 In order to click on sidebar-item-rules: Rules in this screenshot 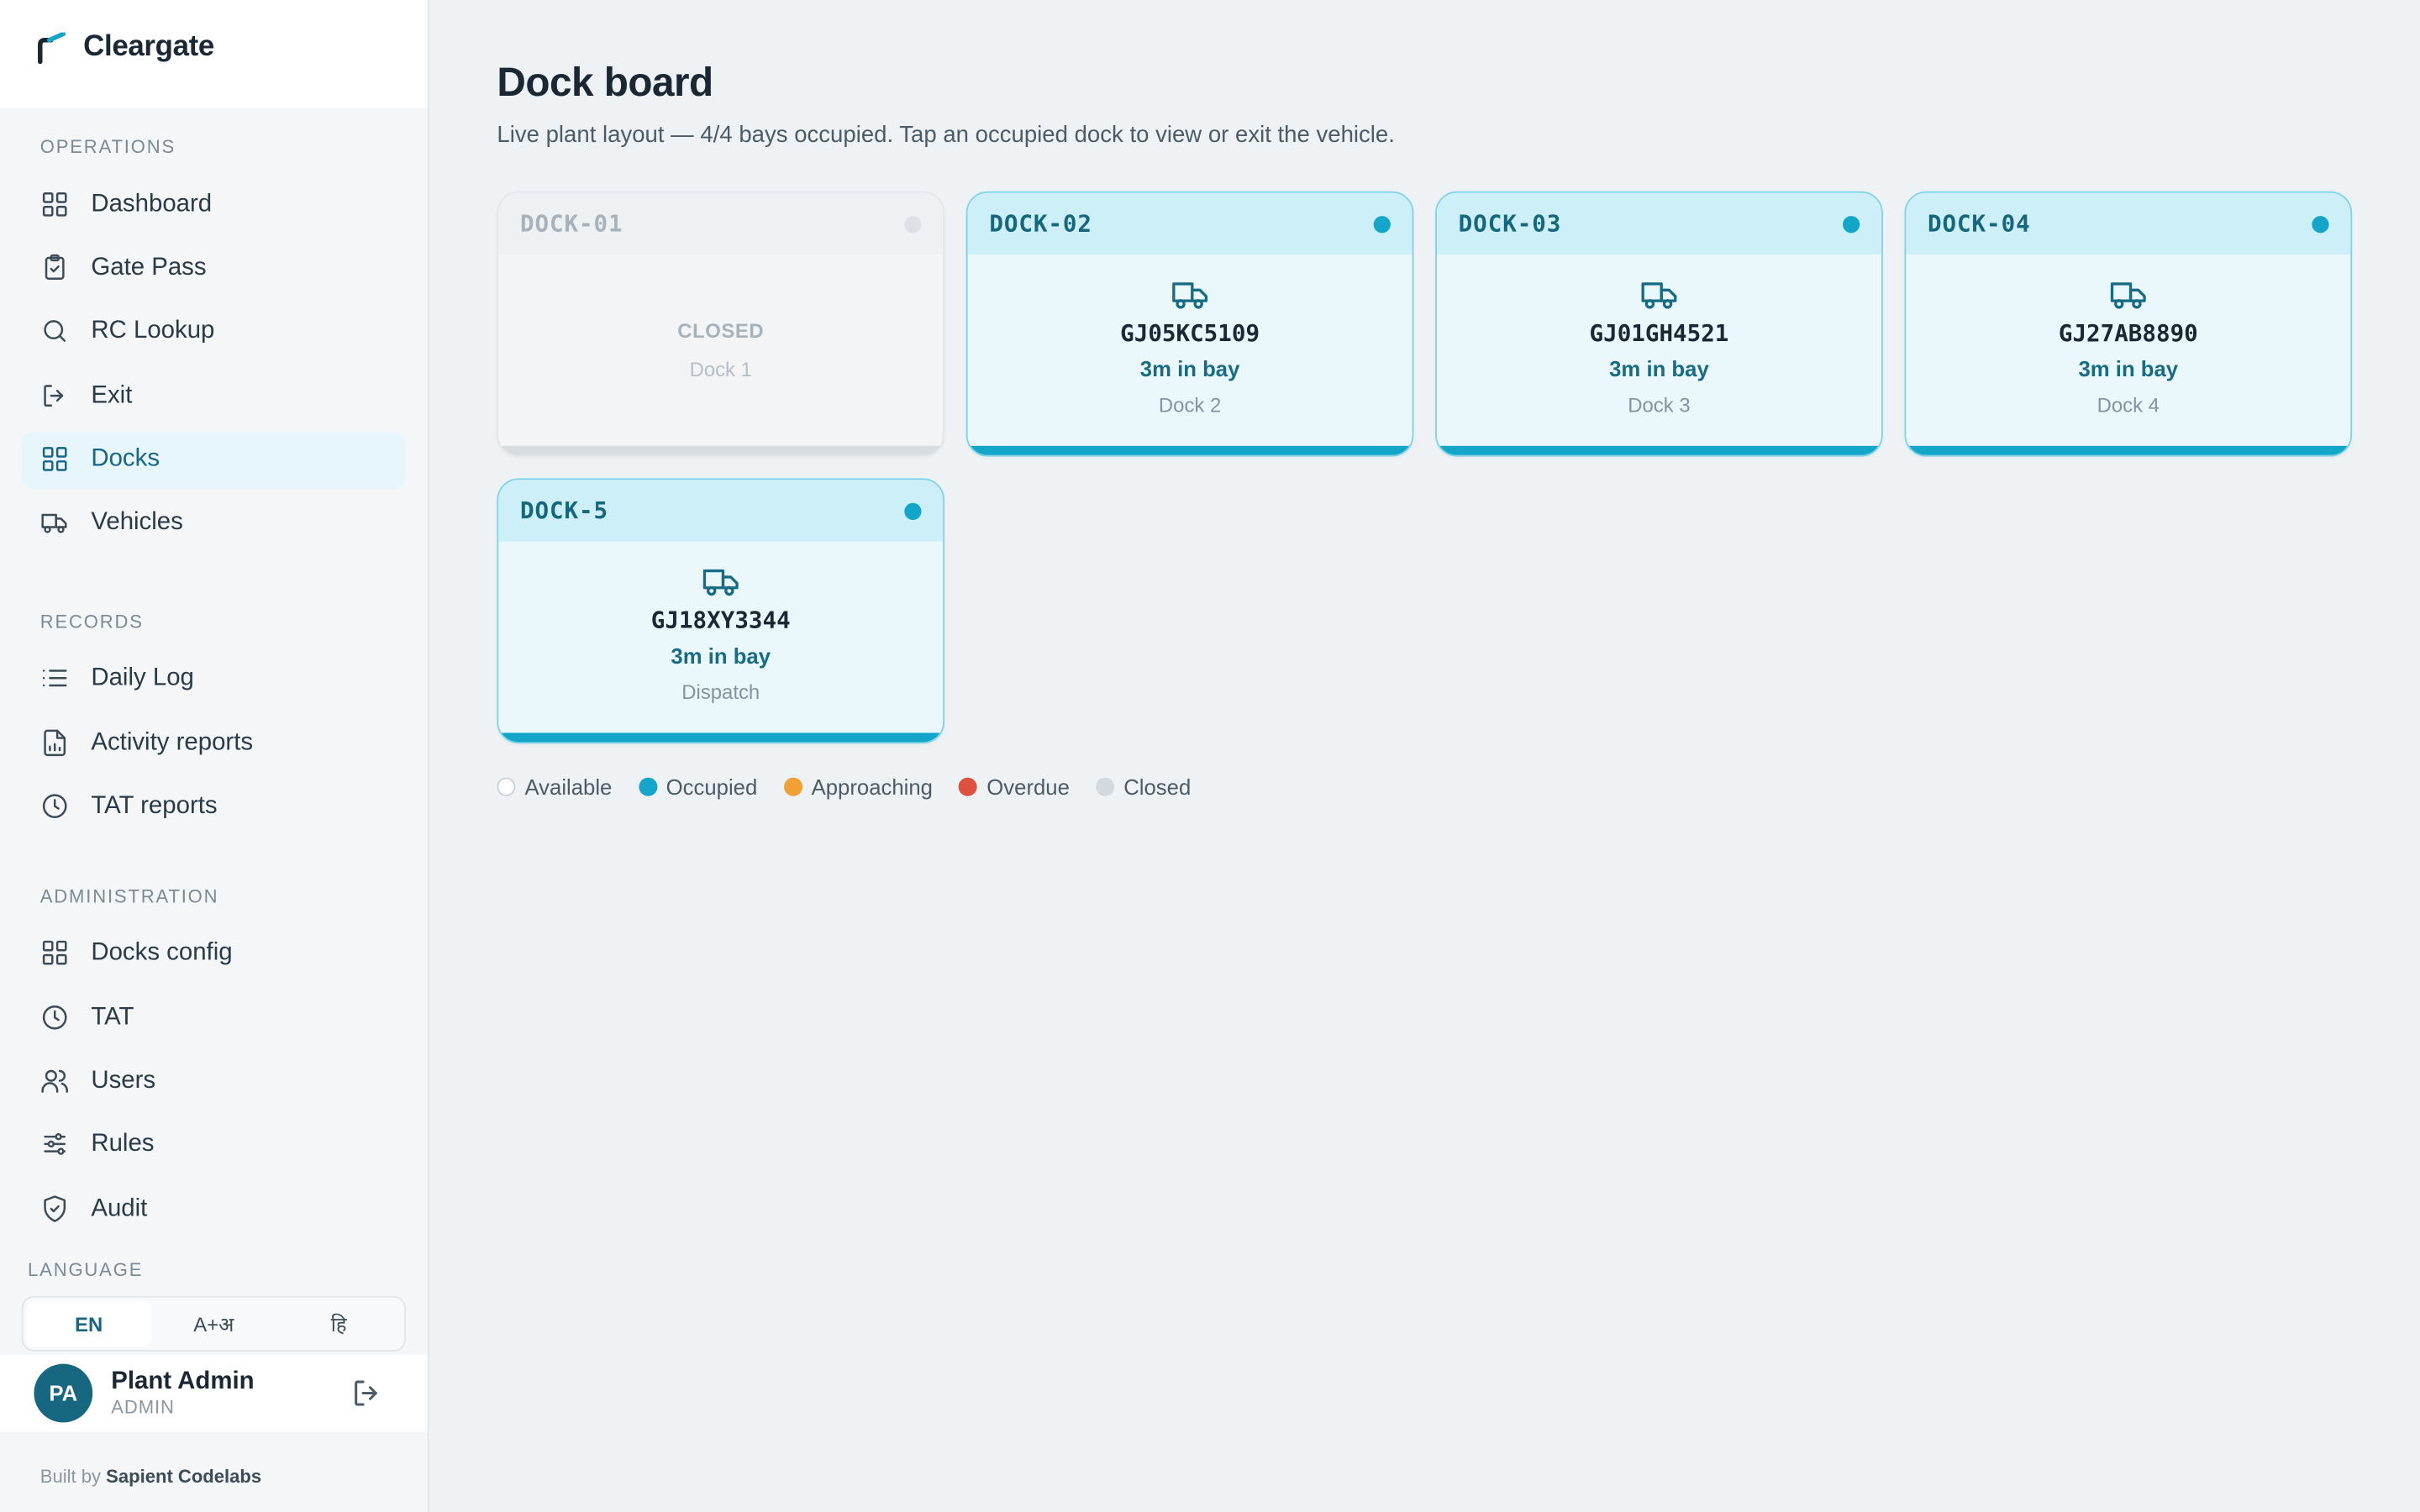, I will do `click(214, 1145)`.